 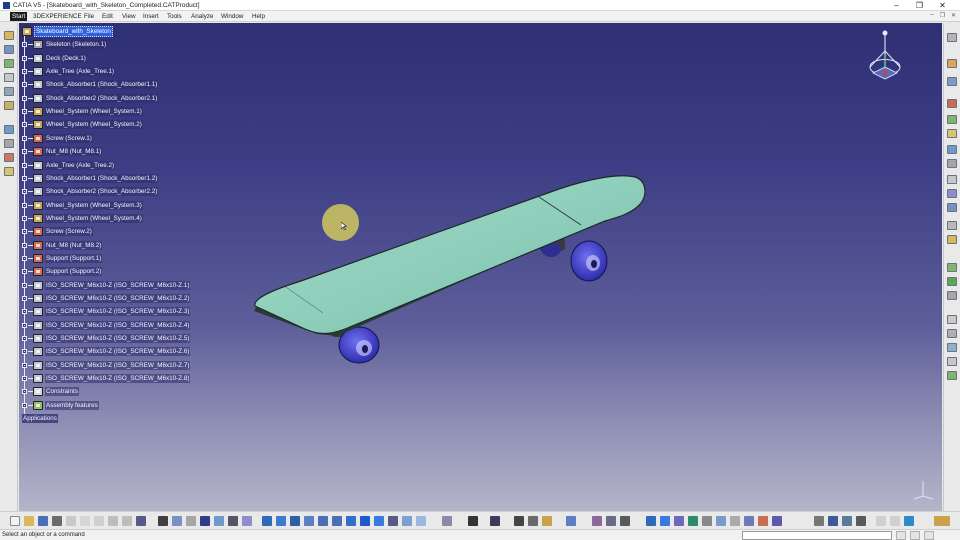 I want to click on tree-item: Shock_Absorber2 (Shock_Absorber2.1), so click(x=90, y=98).